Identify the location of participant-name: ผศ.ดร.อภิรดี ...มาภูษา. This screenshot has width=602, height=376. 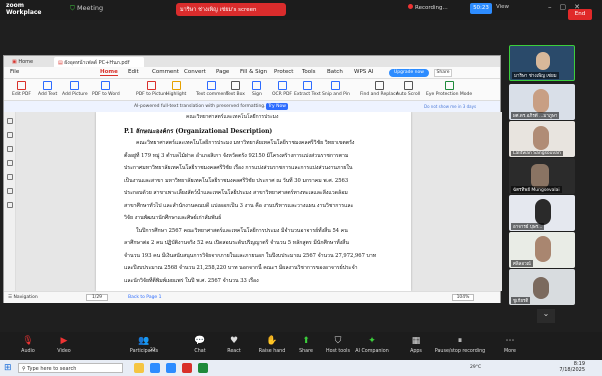
(535, 115).